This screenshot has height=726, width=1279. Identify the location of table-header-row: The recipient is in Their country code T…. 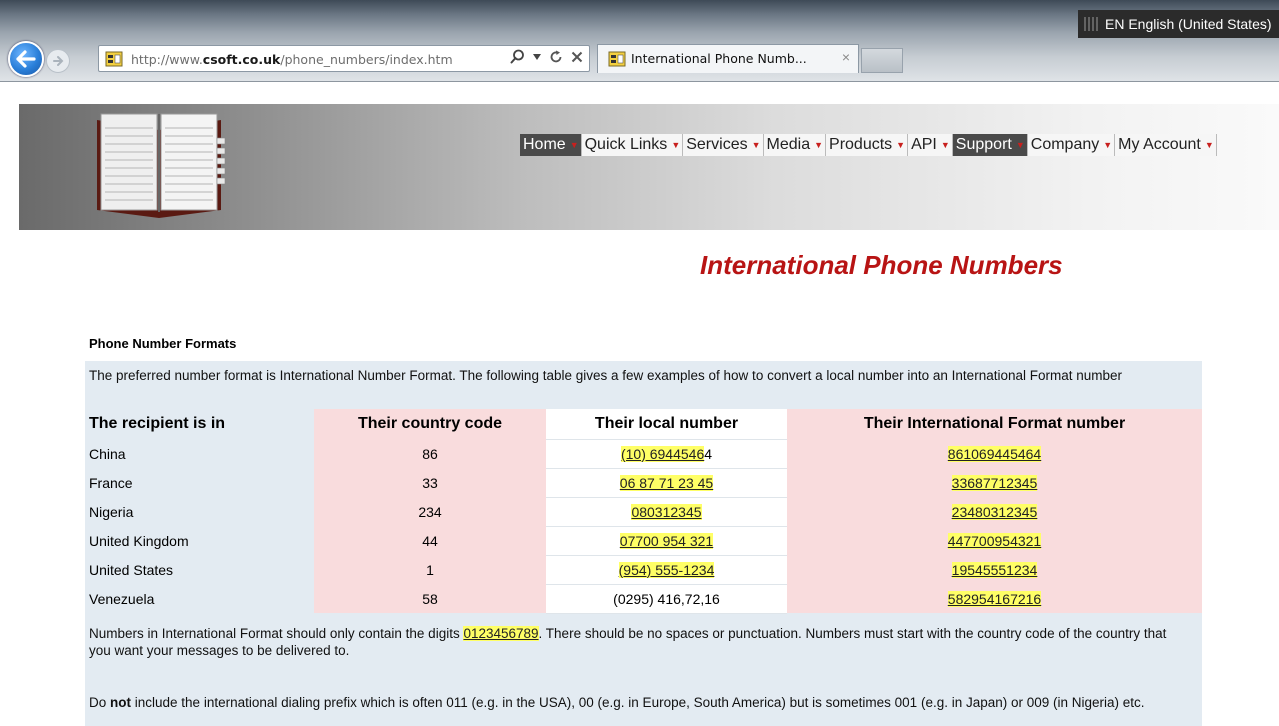
(643, 424).